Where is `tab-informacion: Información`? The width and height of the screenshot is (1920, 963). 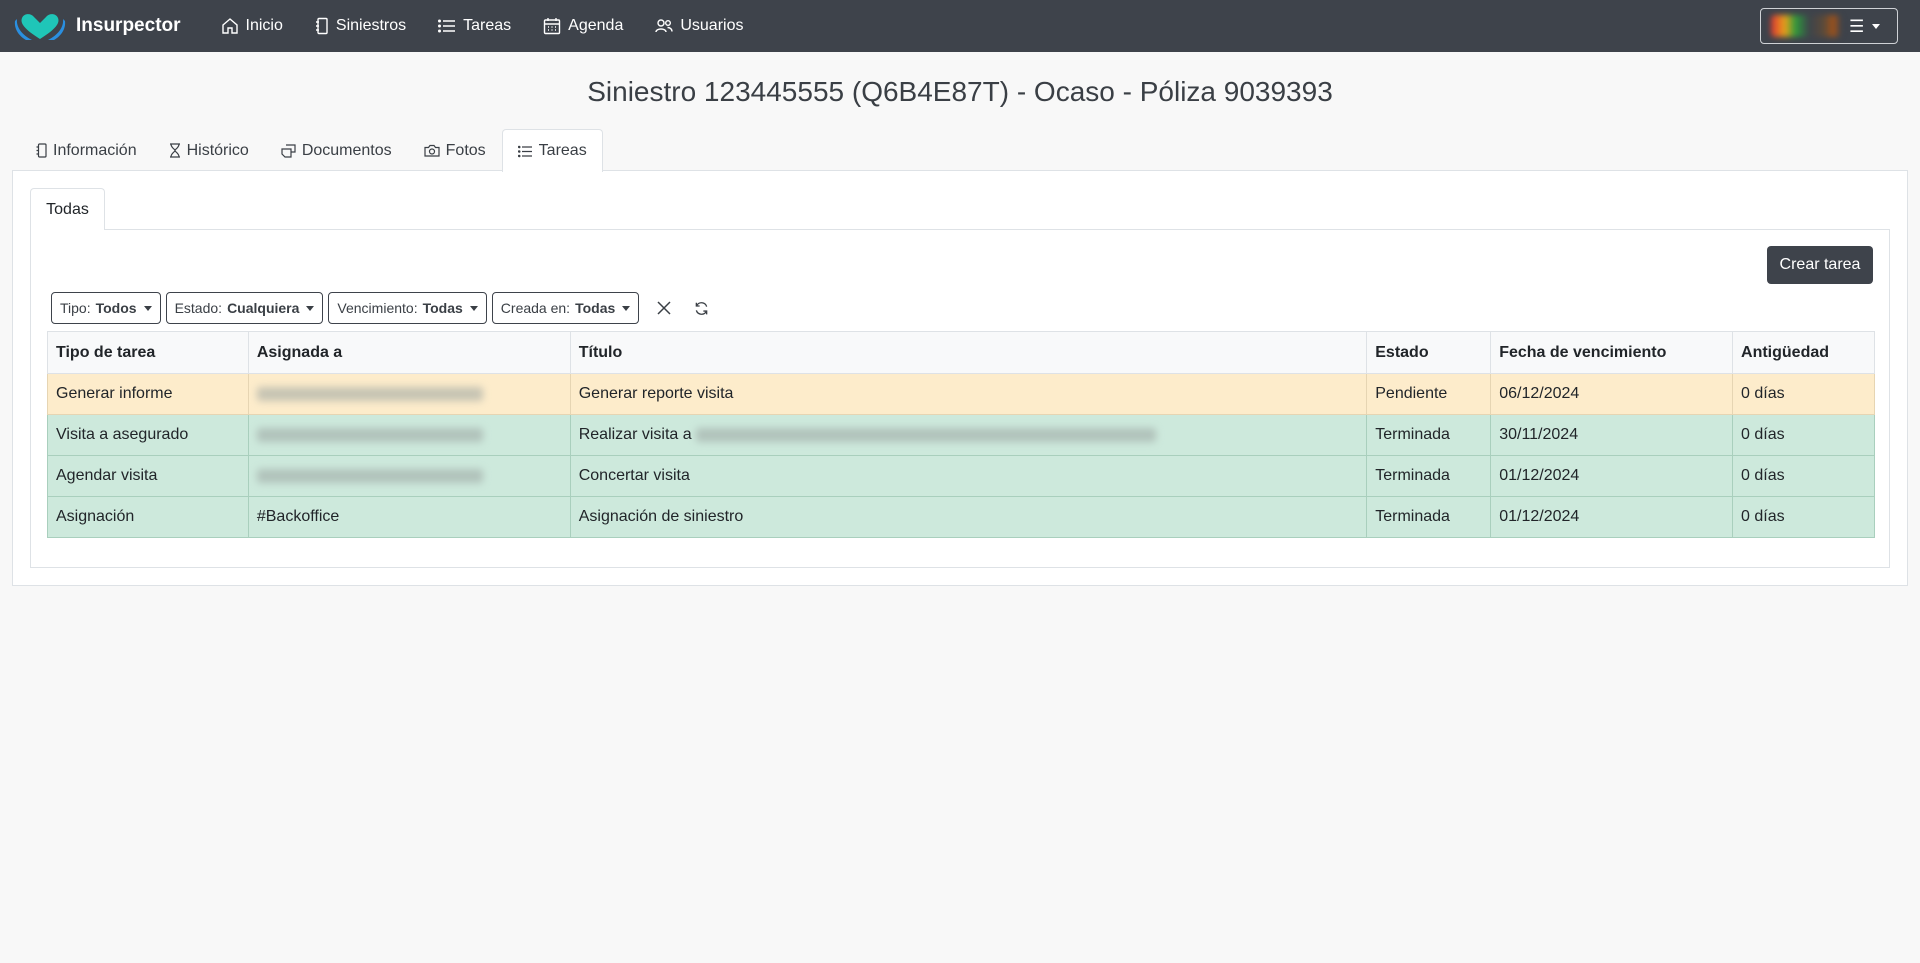 tab-informacion: Información is located at coordinates (86, 150).